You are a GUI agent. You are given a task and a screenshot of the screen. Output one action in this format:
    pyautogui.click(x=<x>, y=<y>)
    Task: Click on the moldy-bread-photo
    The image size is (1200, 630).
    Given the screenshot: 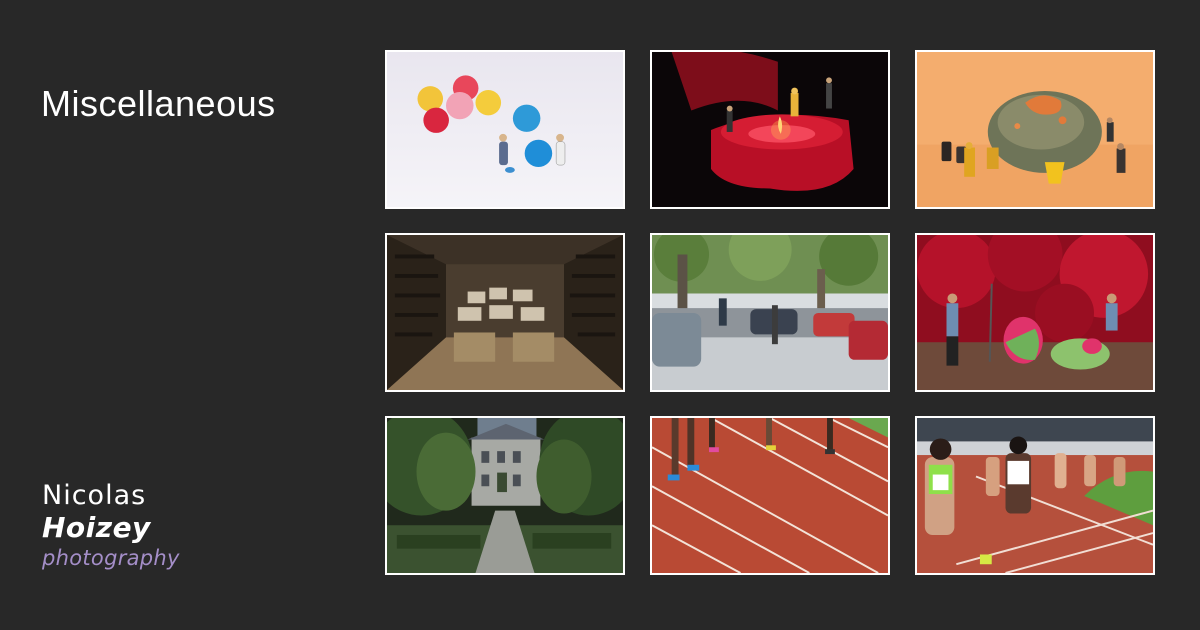 What is the action you would take?
    pyautogui.click(x=1035, y=129)
    